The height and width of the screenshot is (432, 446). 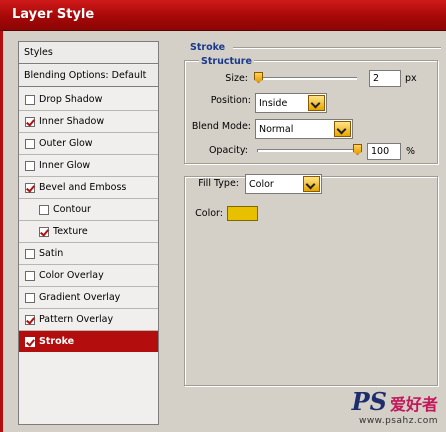 I want to click on color-label: Color:, so click(x=209, y=213).